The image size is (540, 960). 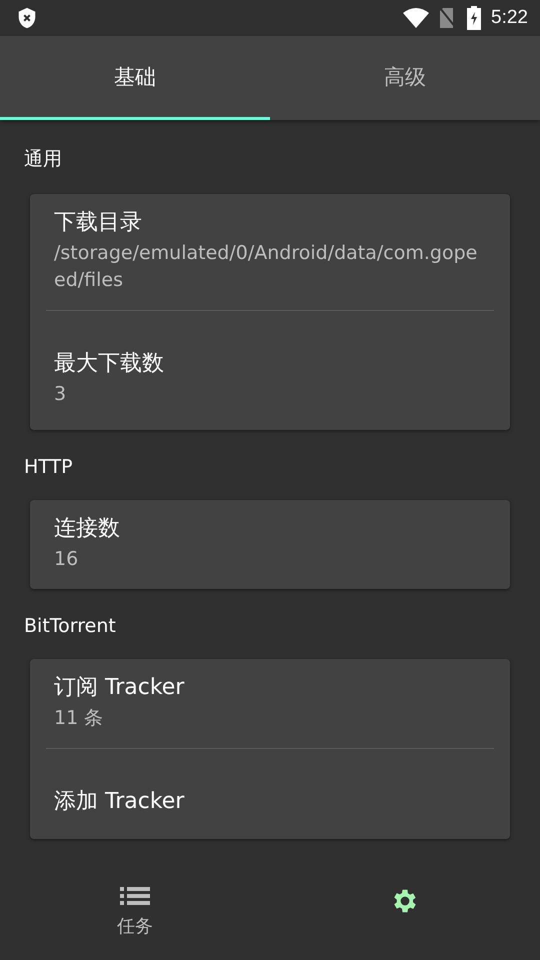 I want to click on nav-item: 任务, so click(x=135, y=903).